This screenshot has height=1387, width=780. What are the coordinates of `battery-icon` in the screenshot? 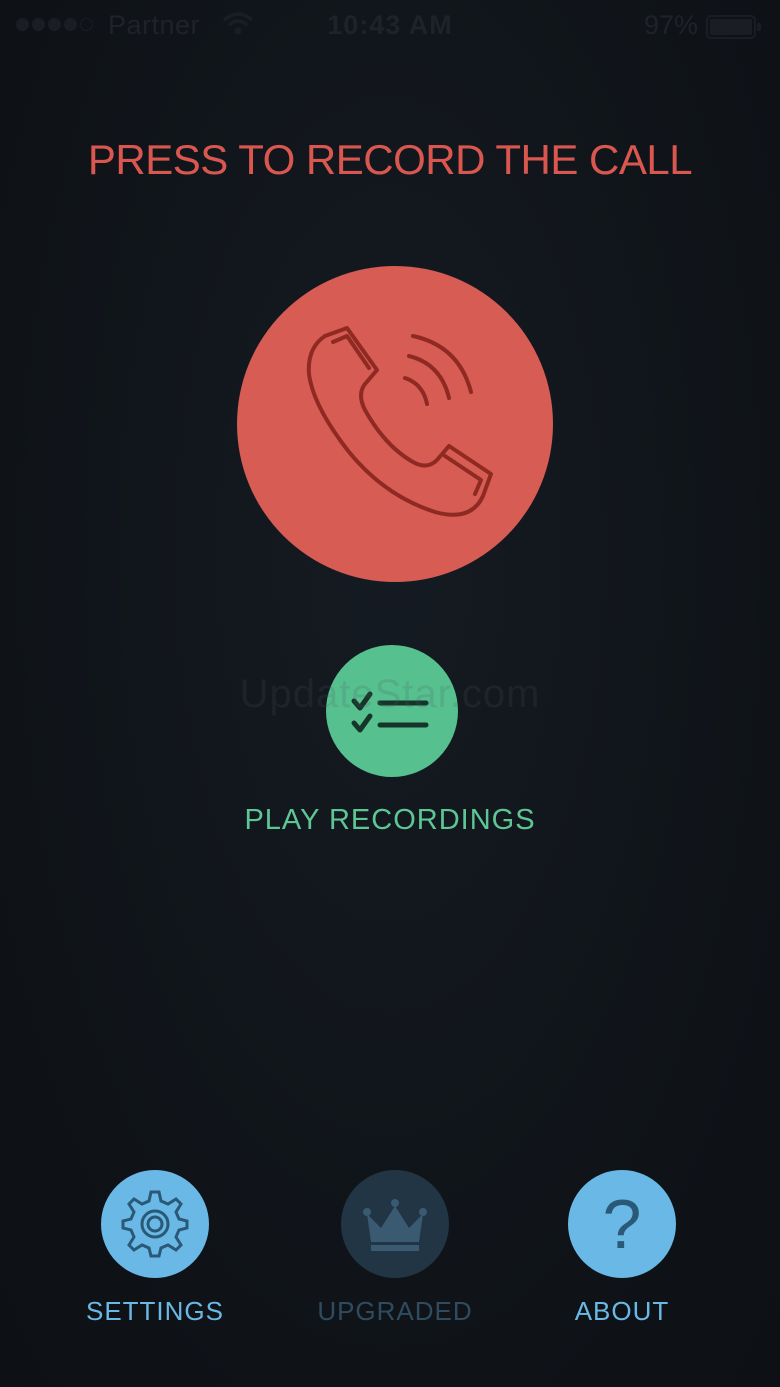 It's located at (733, 27).